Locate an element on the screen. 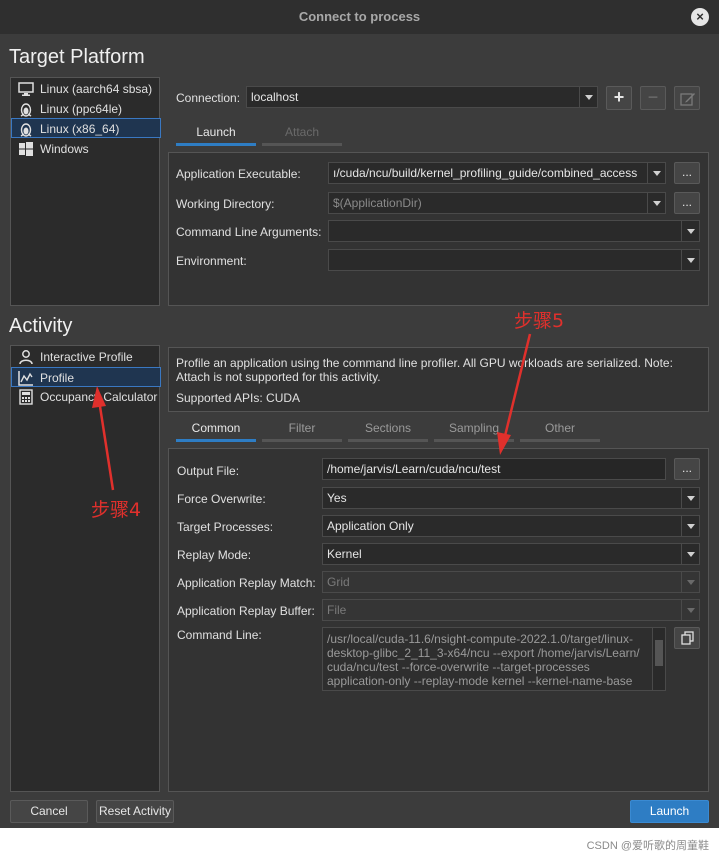 The height and width of the screenshot is (859, 719). step4-arrow is located at coordinates (103, 438).